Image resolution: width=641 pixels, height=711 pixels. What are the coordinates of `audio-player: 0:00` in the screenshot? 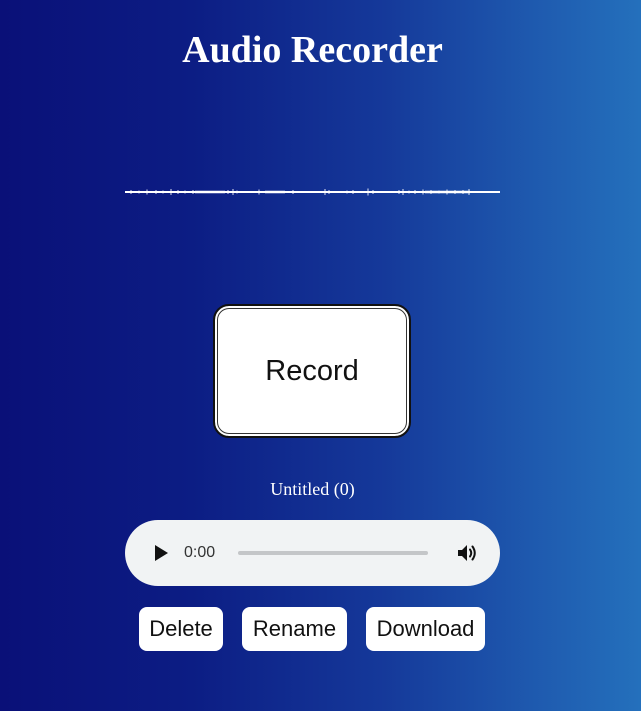 It's located at (312, 553).